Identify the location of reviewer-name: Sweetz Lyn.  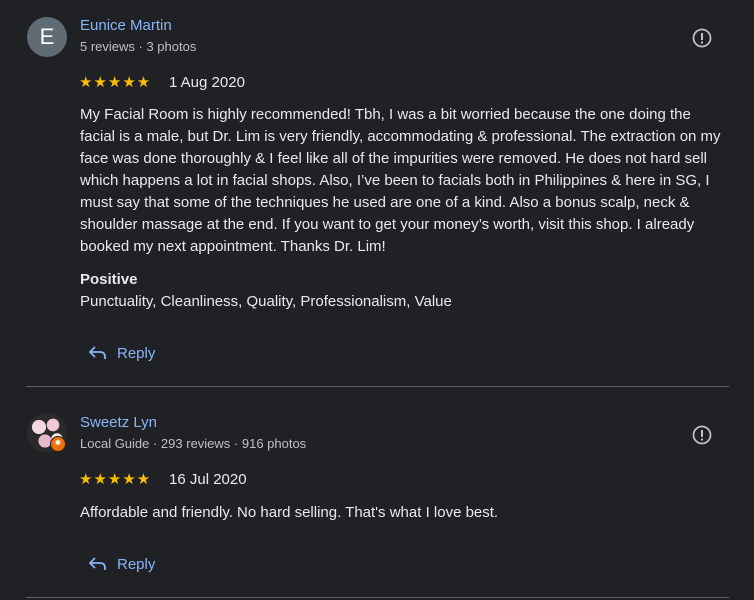
(118, 422).